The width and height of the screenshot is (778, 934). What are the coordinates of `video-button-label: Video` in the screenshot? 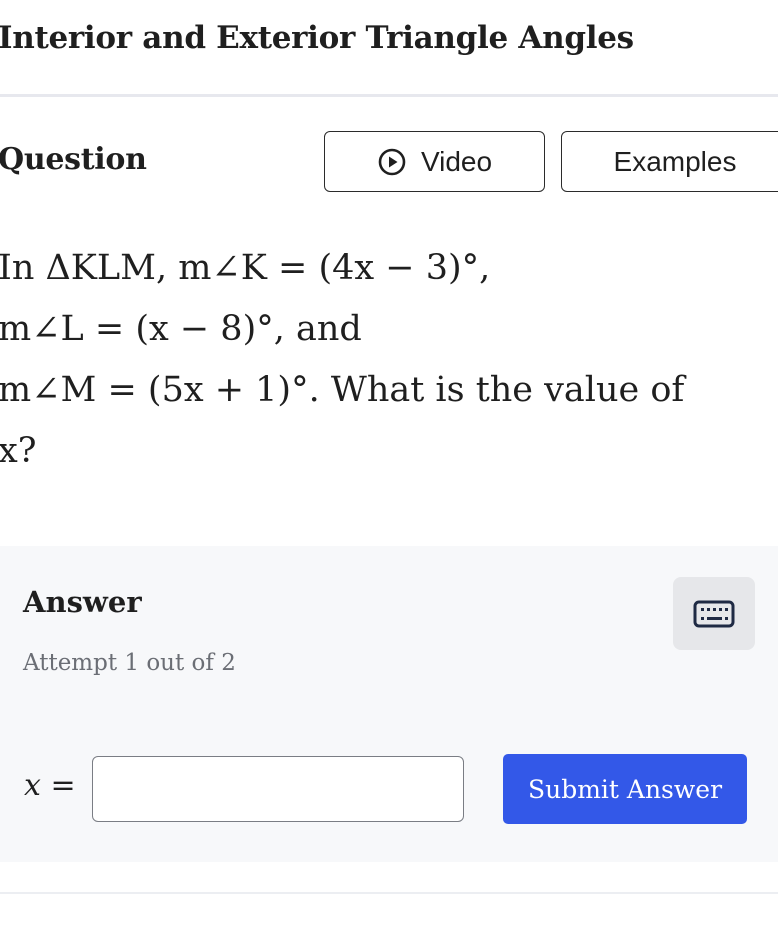 It's located at (456, 161).